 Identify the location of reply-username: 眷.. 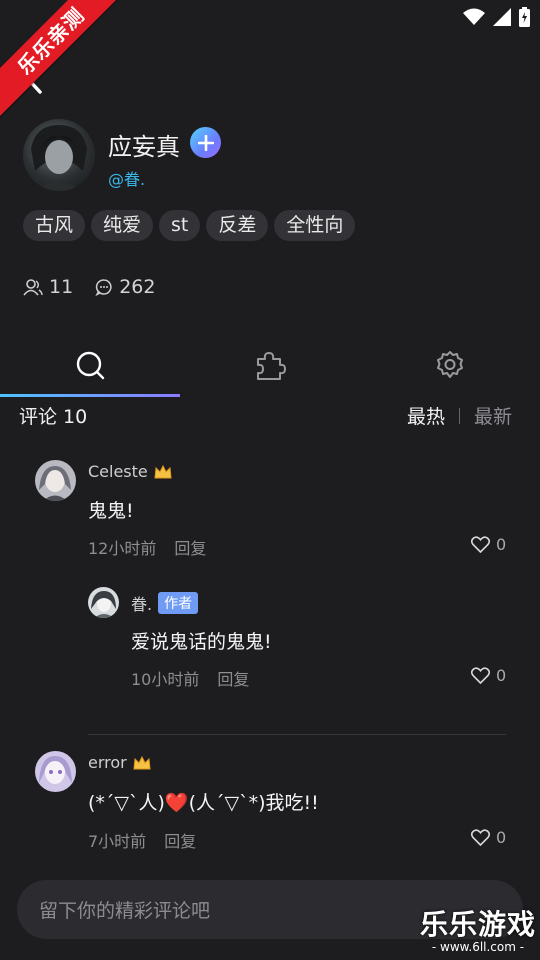
(142, 604).